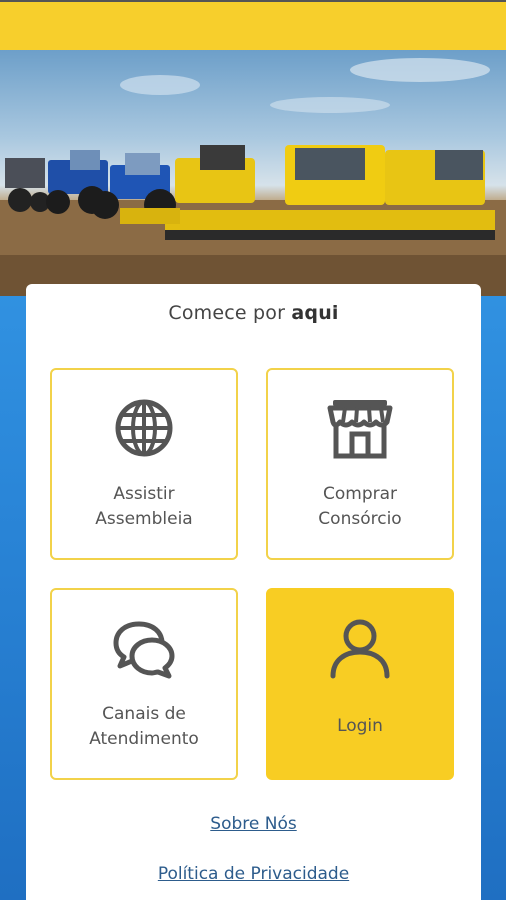 Image resolution: width=506 pixels, height=900 pixels. Describe the element at coordinates (144, 650) in the screenshot. I see `chat-icon` at that location.